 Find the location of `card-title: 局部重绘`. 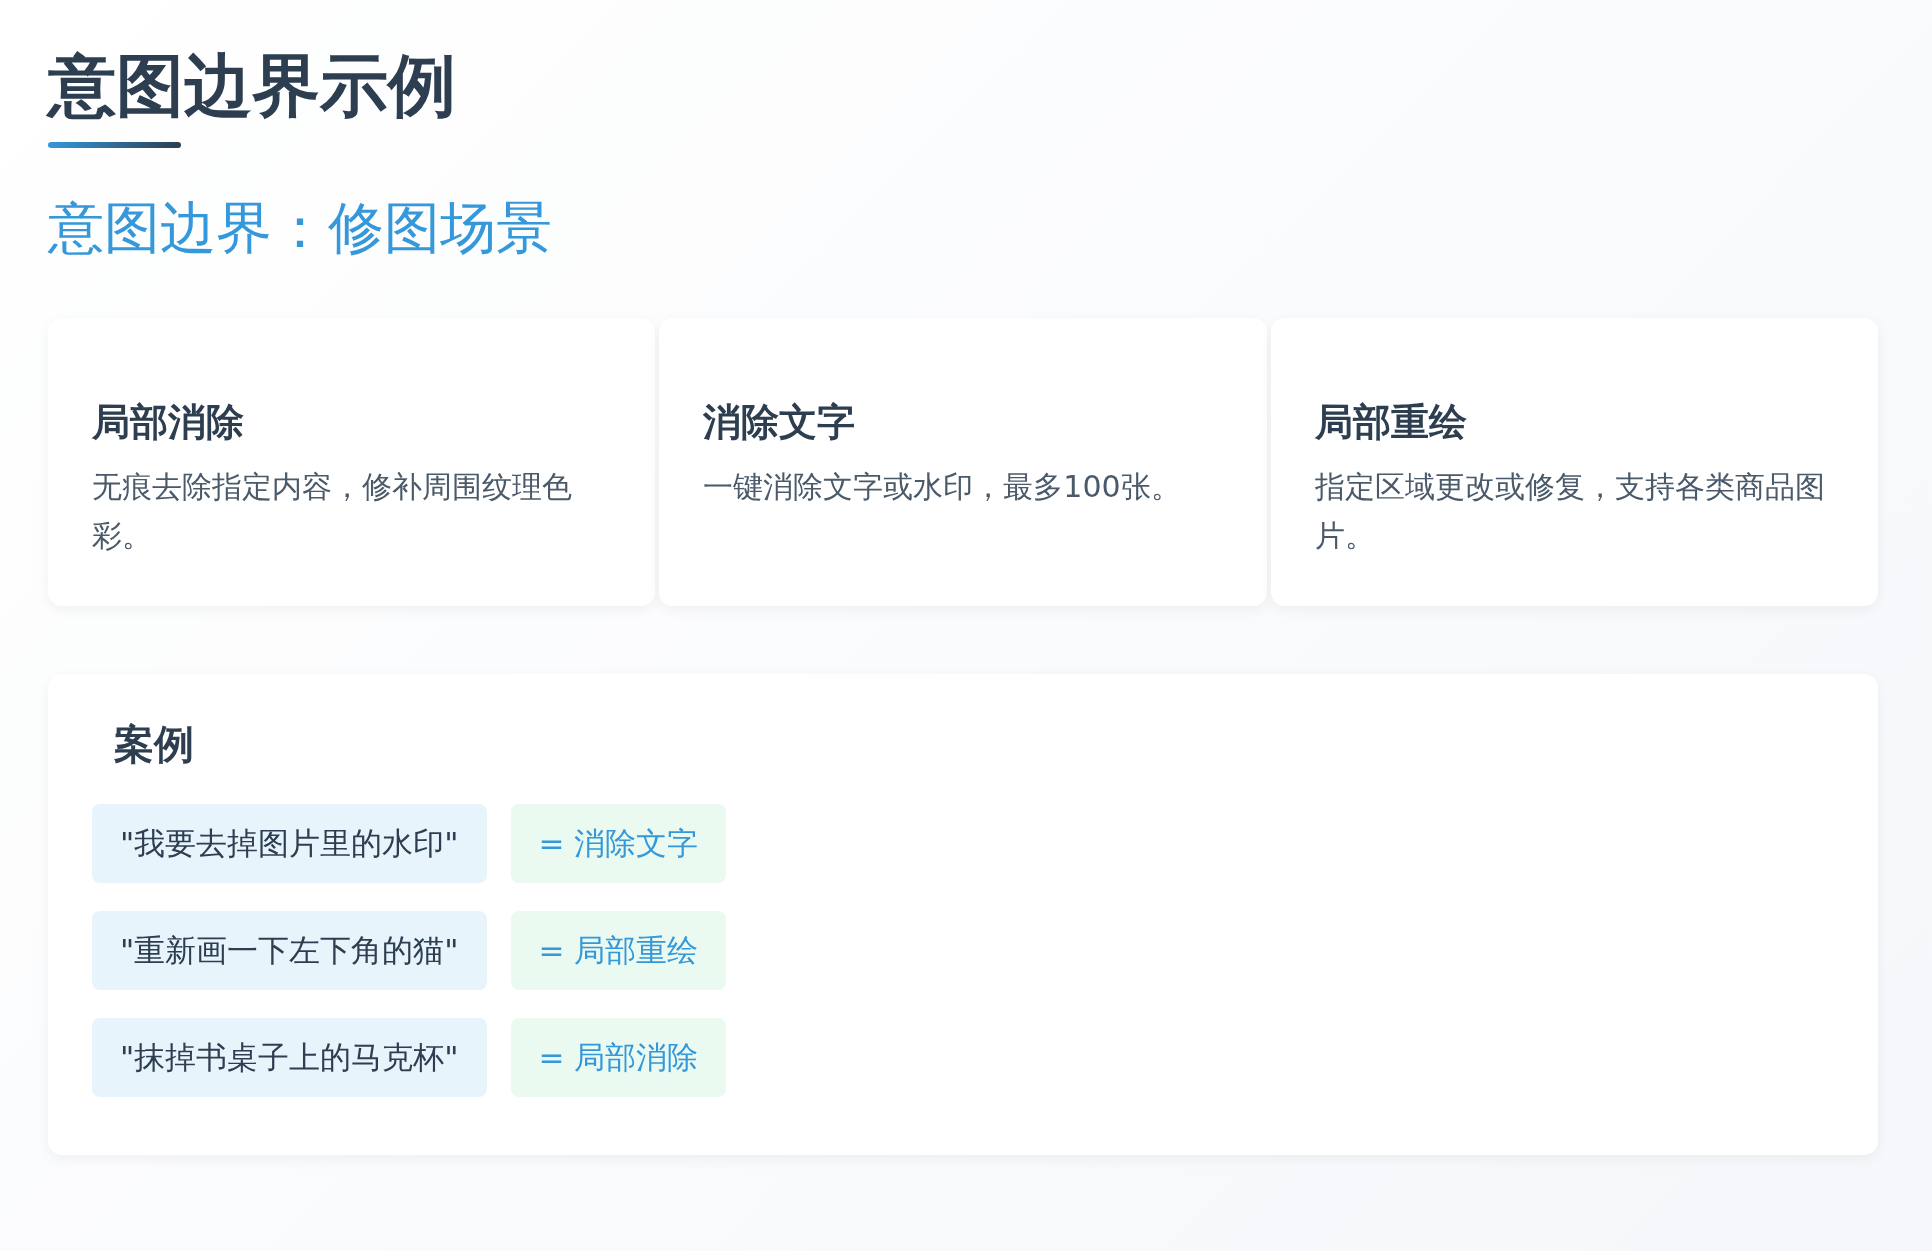

card-title: 局部重绘 is located at coordinates (1391, 422).